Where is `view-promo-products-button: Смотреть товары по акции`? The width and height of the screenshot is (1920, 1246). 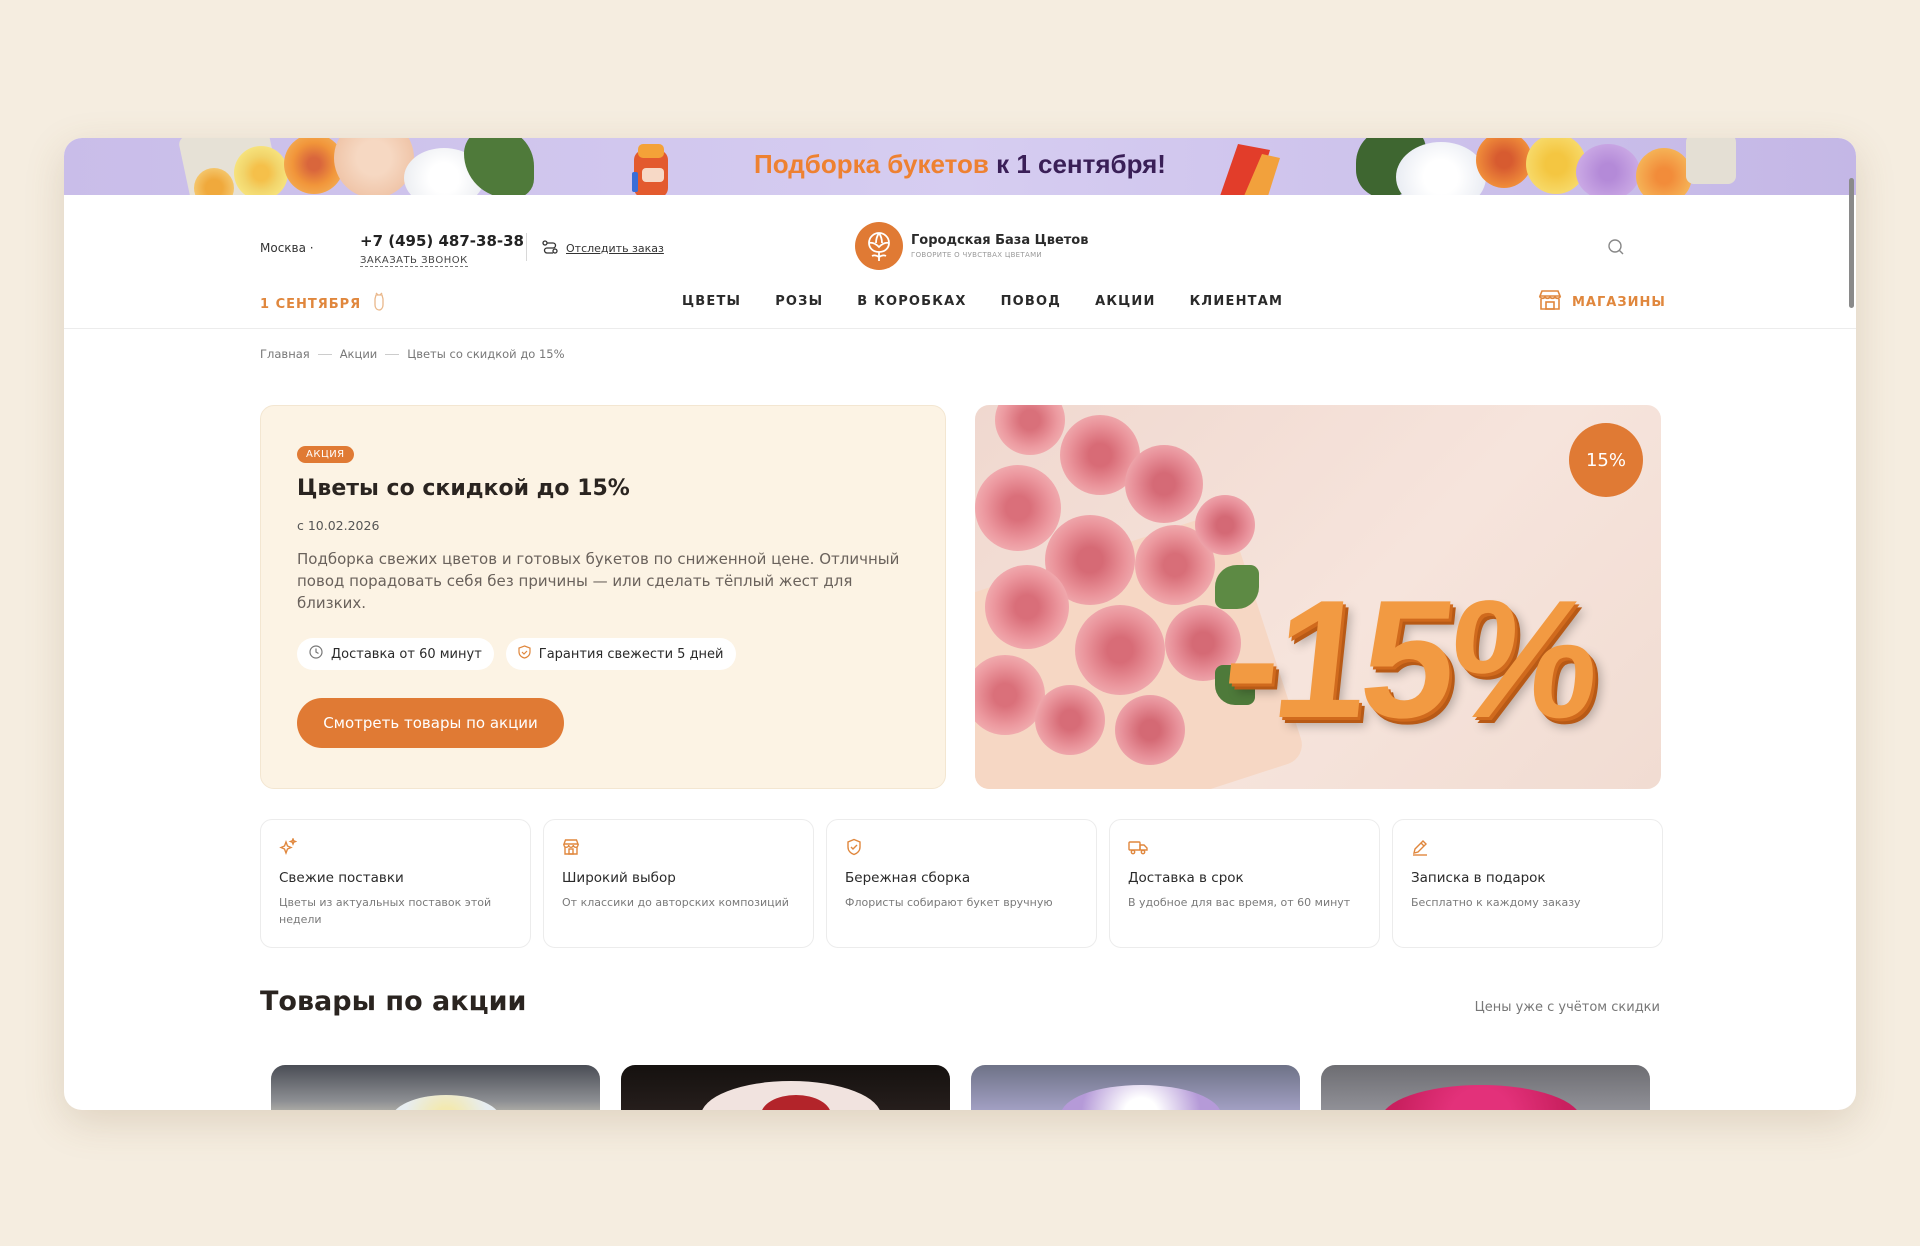
view-promo-products-button: Смотреть товары по акции is located at coordinates (430, 723).